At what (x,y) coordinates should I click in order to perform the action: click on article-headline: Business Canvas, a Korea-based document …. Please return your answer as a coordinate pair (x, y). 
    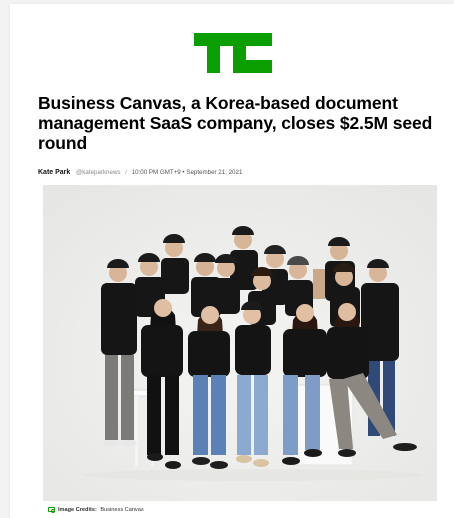
    Looking at the image, I should click on (235, 123).